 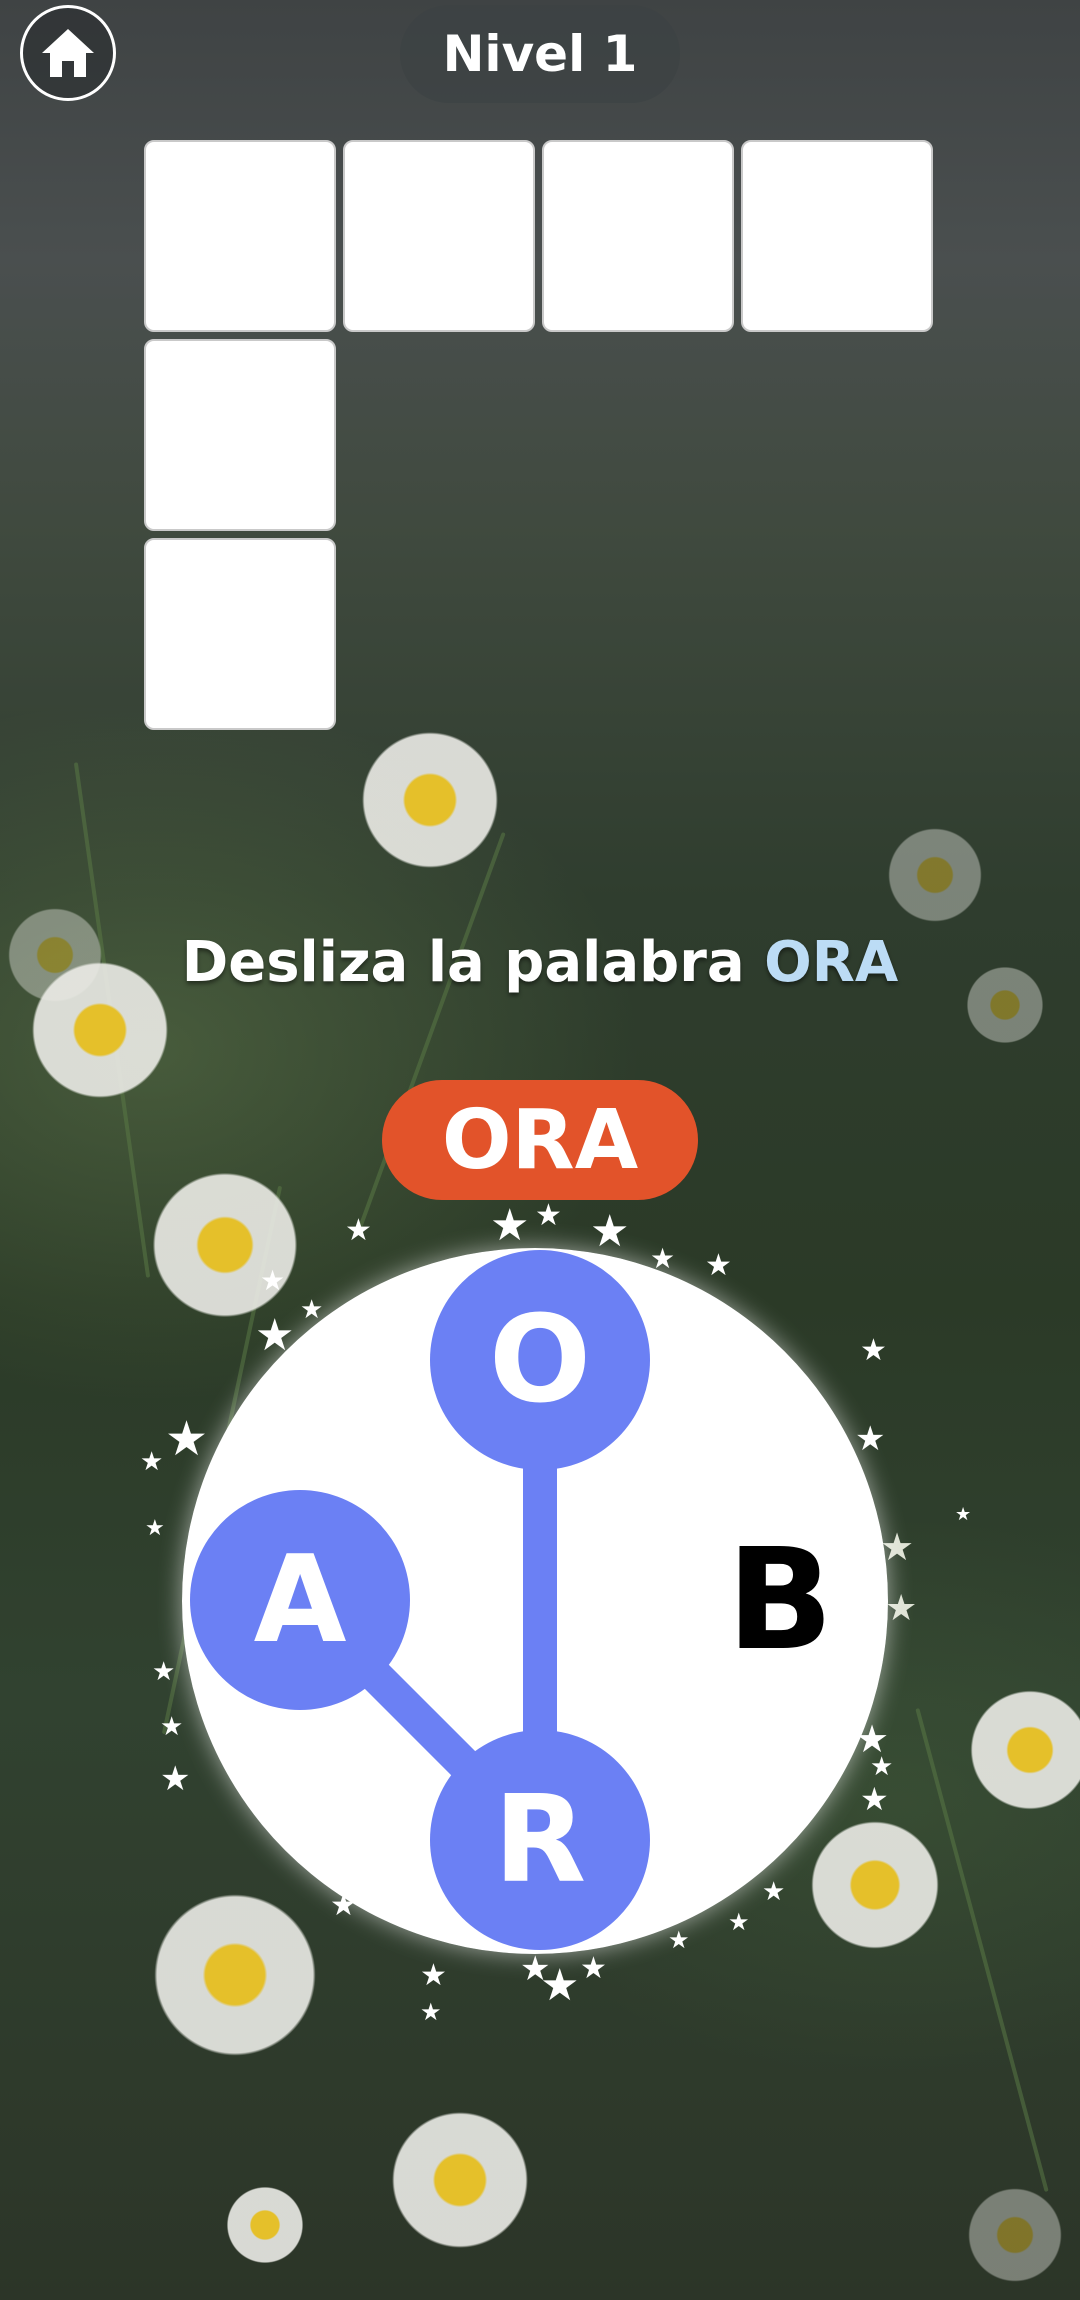 I want to click on level-indicator: Nivel 1, so click(x=540, y=54).